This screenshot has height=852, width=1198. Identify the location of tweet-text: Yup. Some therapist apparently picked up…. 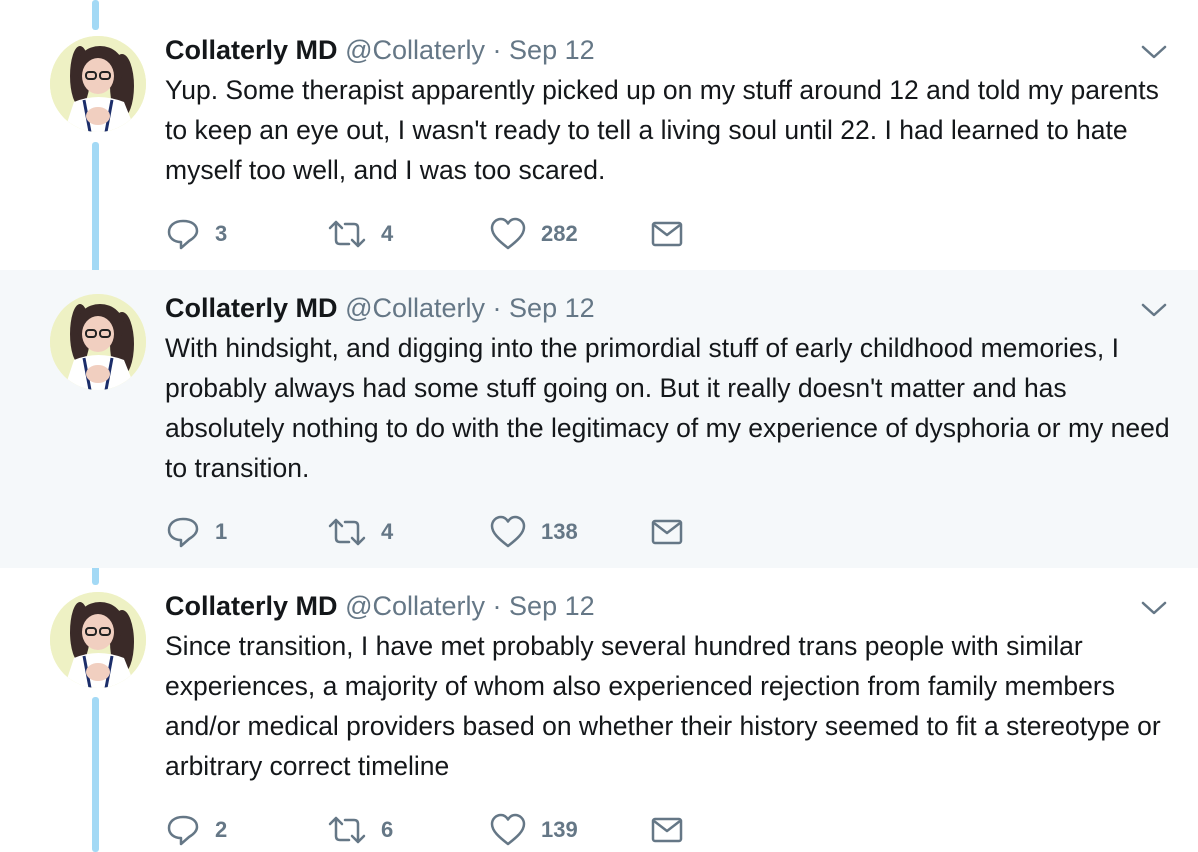
(662, 130).